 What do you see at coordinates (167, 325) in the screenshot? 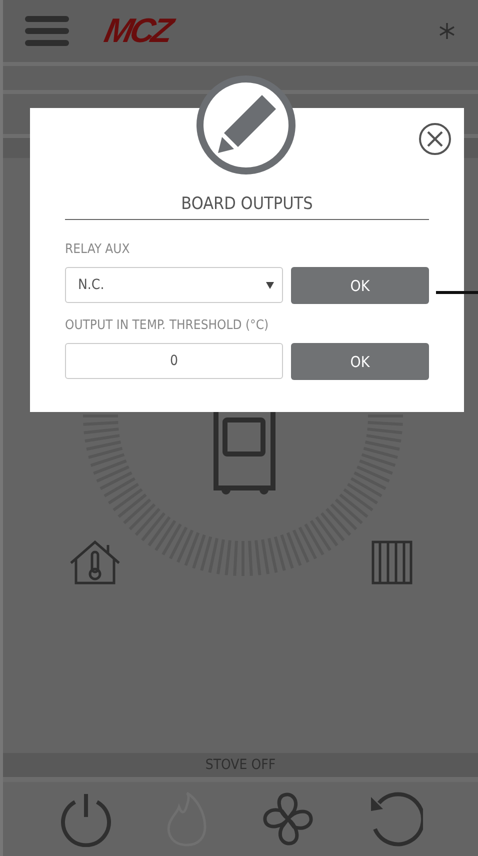
I see `field-label: OUTPUT IN TEMP. THRESHOLD (°C)` at bounding box center [167, 325].